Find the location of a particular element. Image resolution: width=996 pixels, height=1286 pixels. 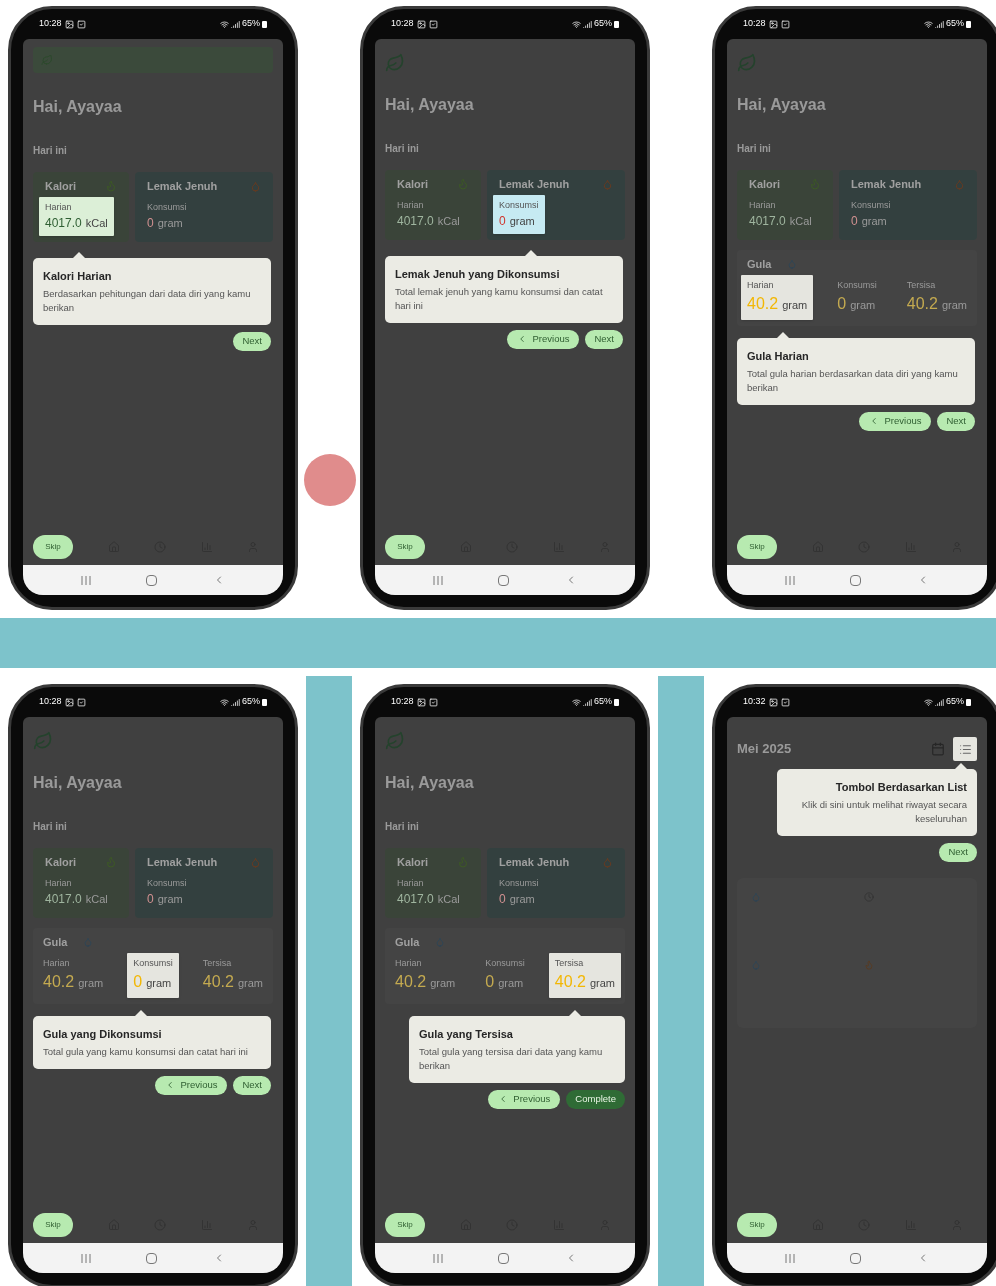

tooltip-title: Tombol Berdasarkan List is located at coordinates (901, 787).